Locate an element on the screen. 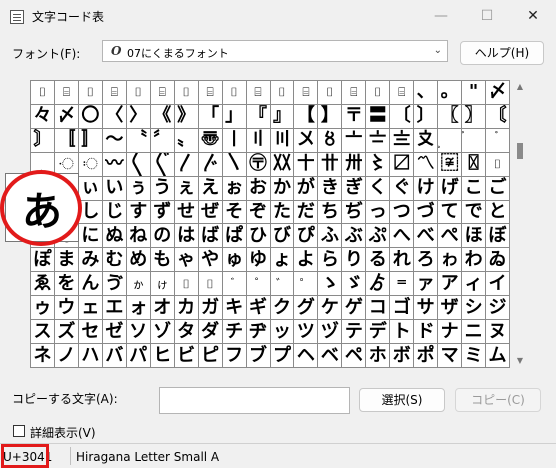 The width and height of the screenshot is (556, 468). char-cell: ぜ is located at coordinates (210, 212).